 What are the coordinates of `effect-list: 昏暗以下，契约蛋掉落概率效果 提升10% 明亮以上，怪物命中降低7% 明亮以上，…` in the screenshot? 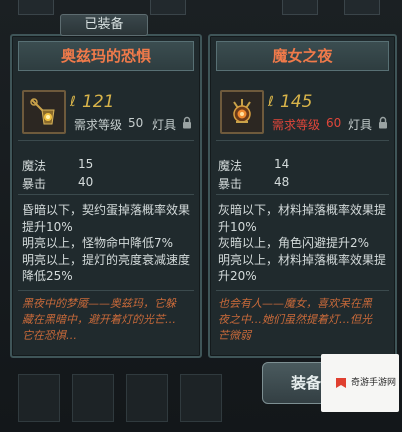 It's located at (106, 243).